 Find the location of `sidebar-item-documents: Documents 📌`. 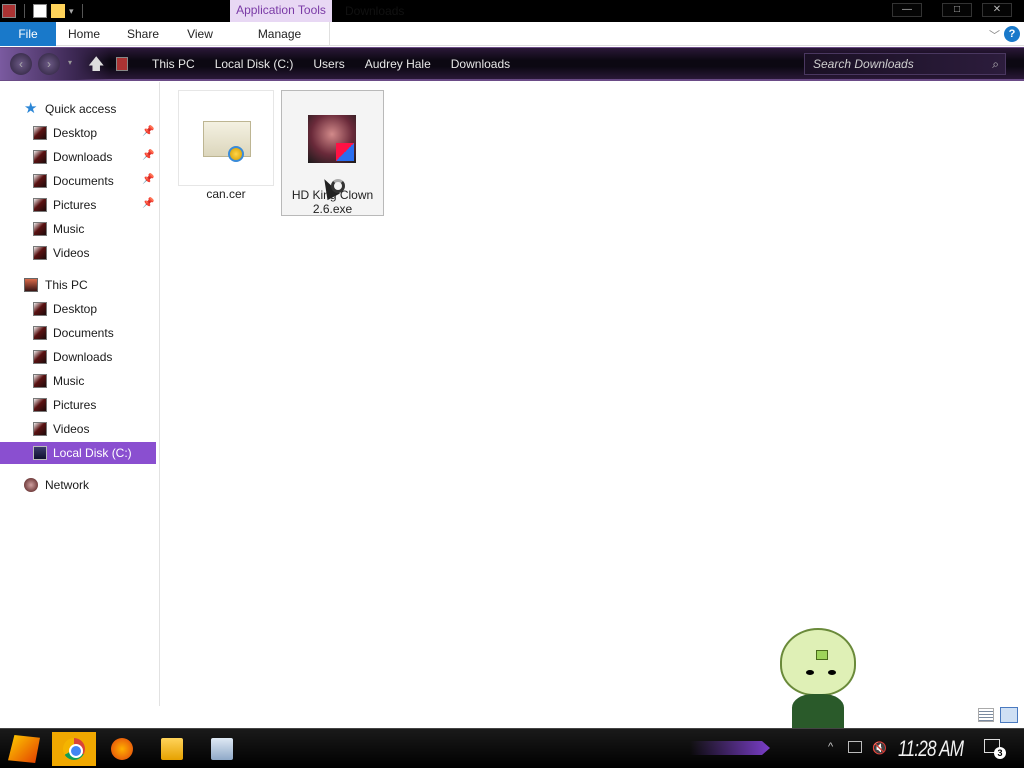

sidebar-item-documents: Documents 📌 is located at coordinates (78, 181).